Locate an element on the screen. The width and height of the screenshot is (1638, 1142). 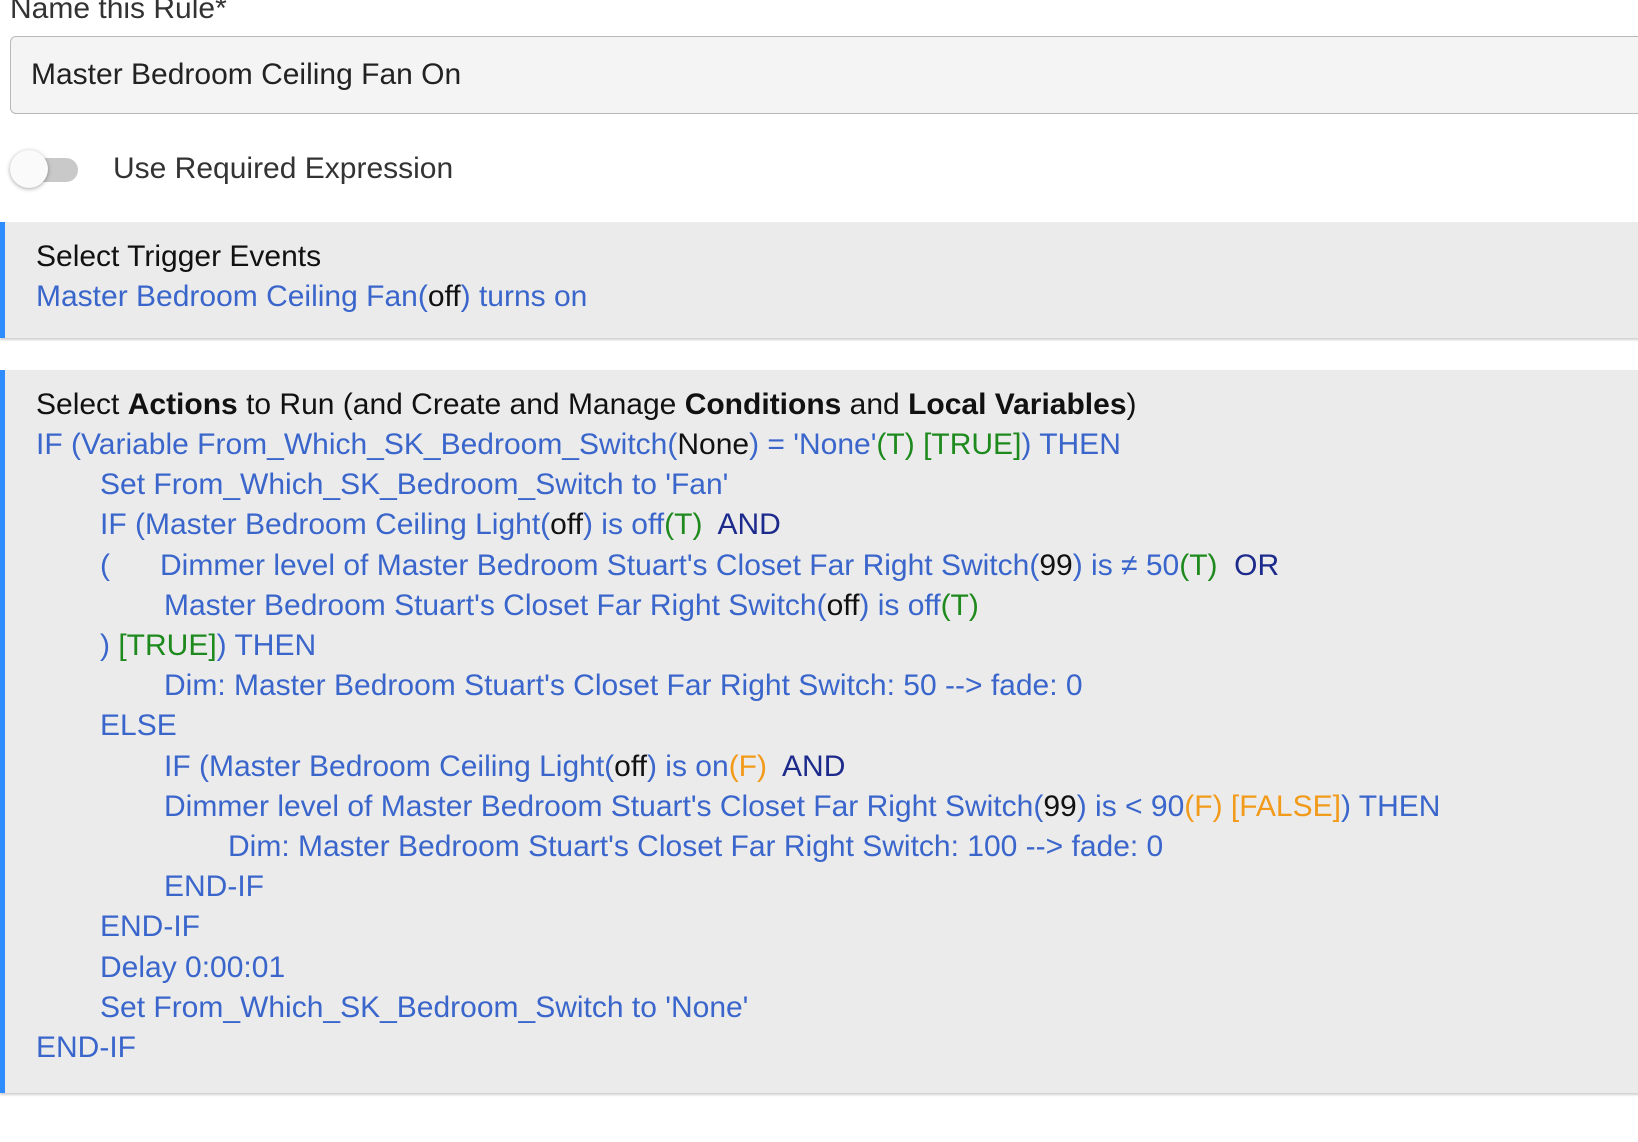
actions-title-bold: Local Variables is located at coordinates (1017, 404).